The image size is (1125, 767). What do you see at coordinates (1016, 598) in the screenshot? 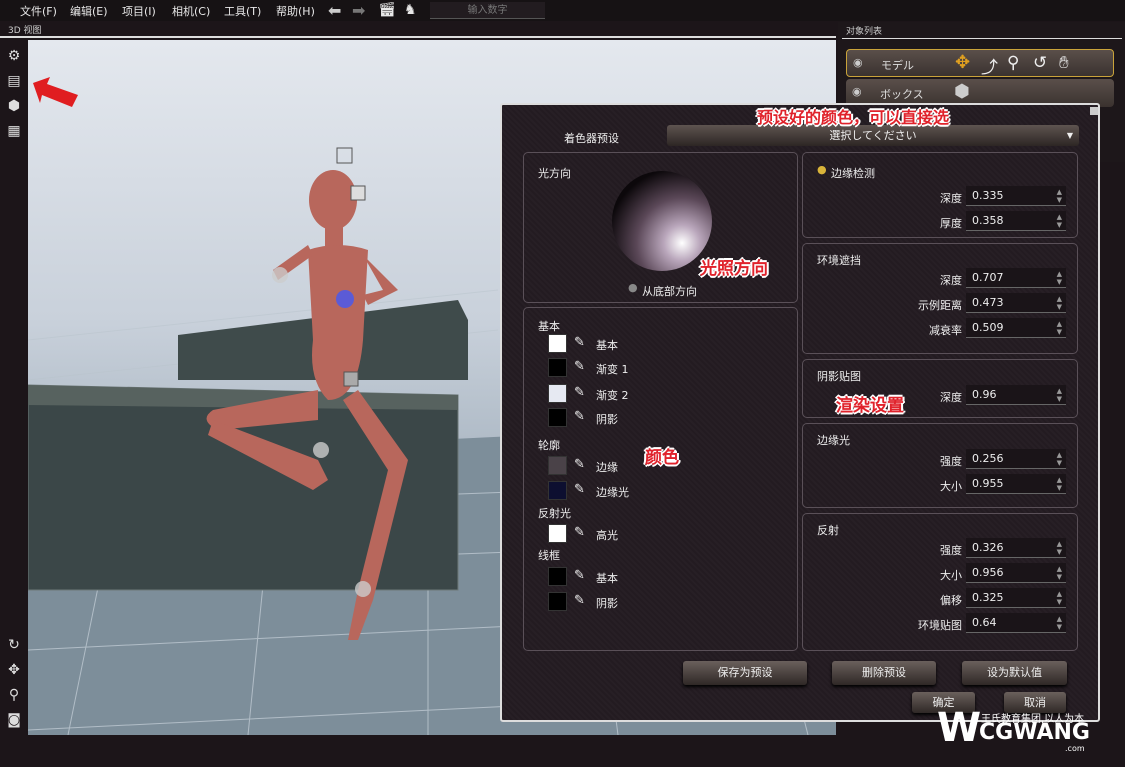
I see `refl-offset-input: 0.325 ▲ ▼` at bounding box center [1016, 598].